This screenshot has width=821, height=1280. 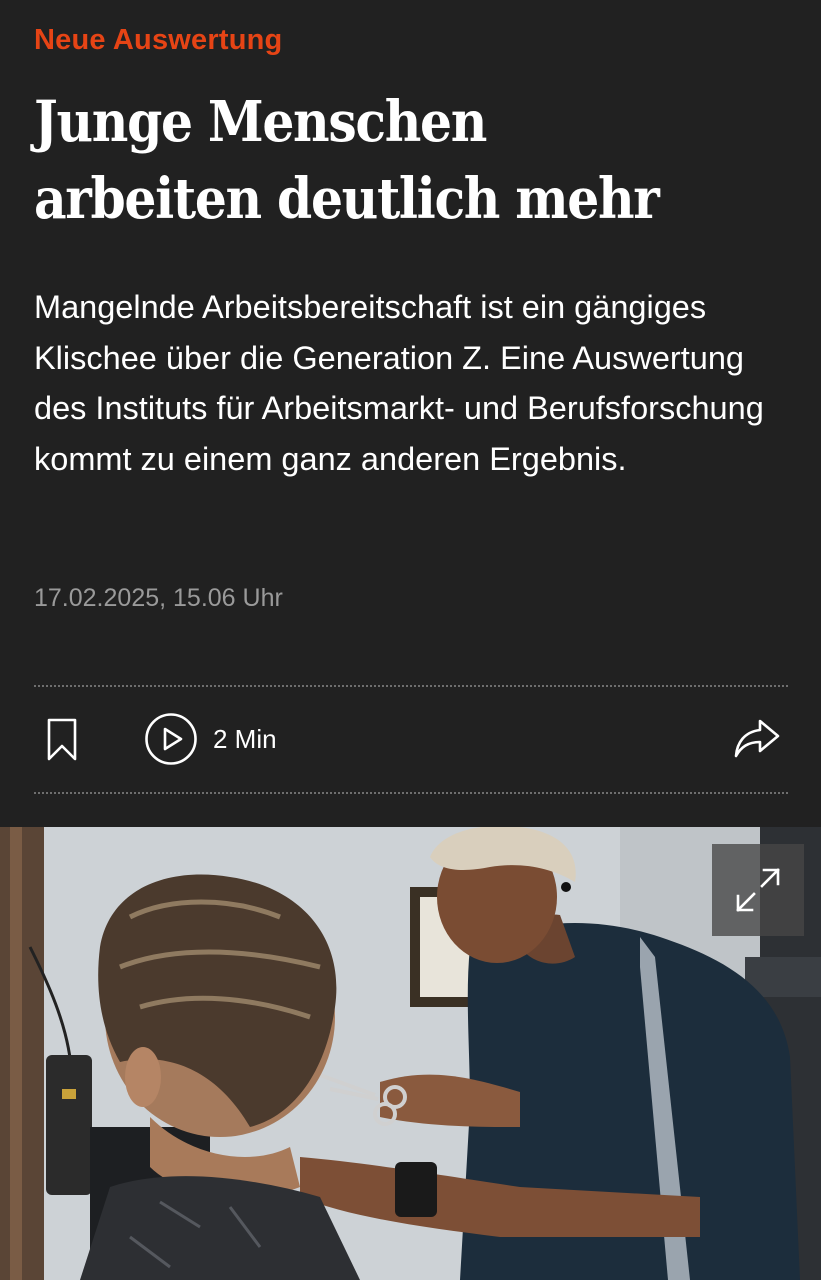 What do you see at coordinates (158, 40) in the screenshot?
I see `article-kicker: Neue Auswertung` at bounding box center [158, 40].